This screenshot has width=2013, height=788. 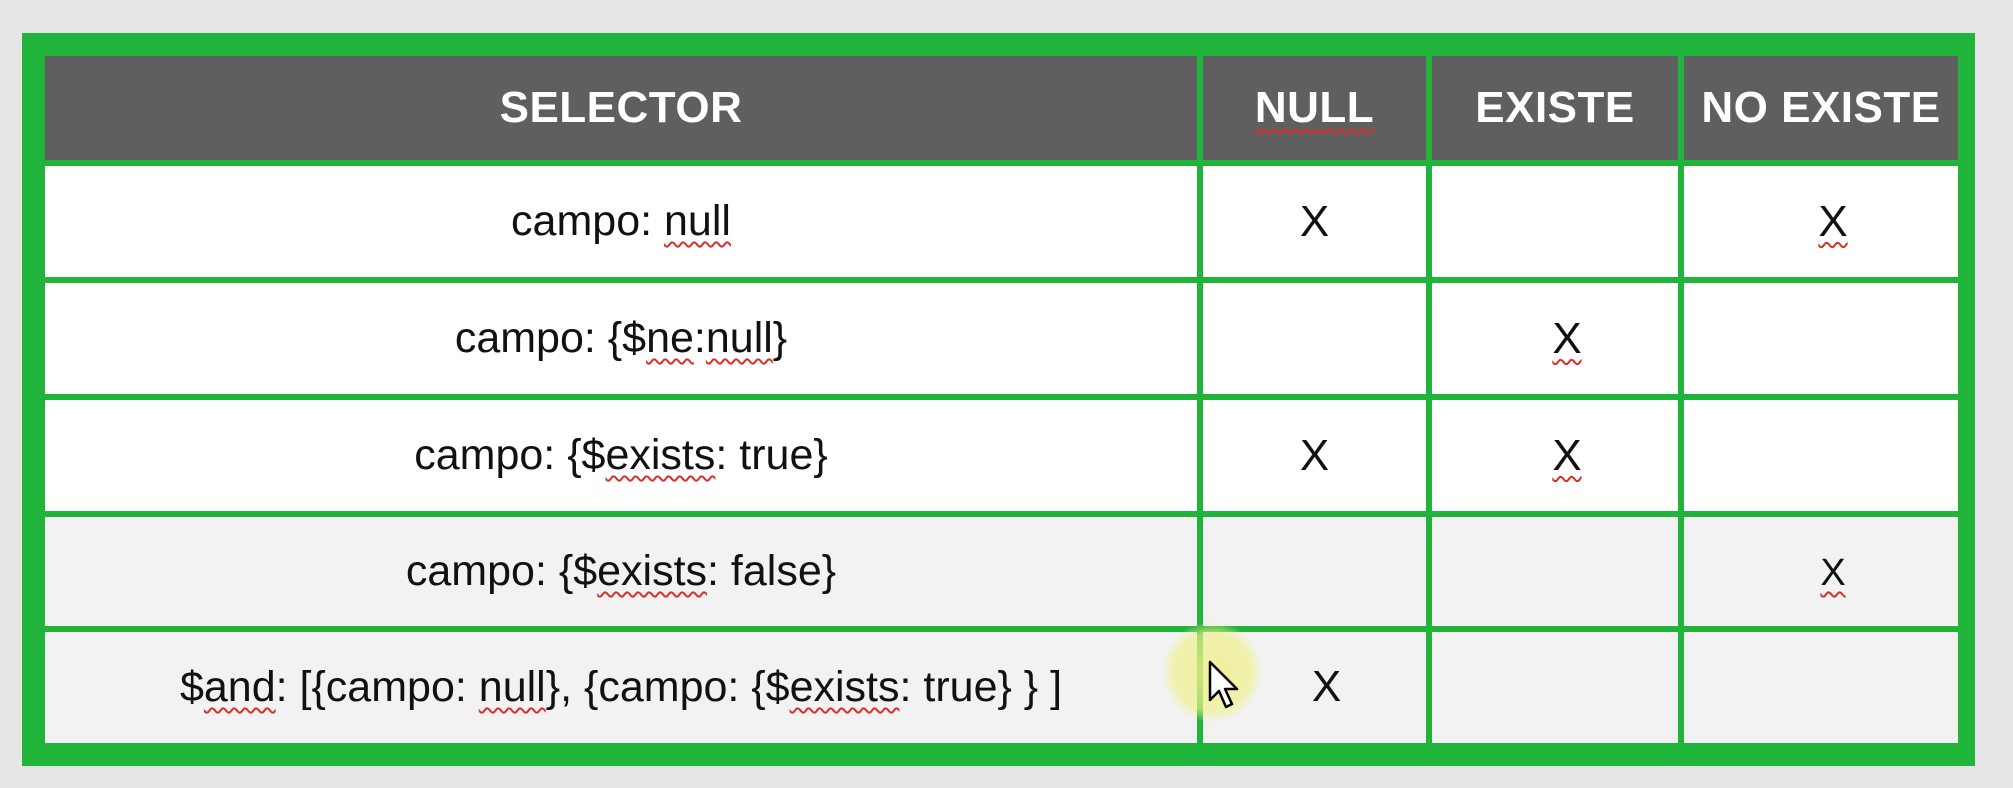 I want to click on header-selector: SELECTOR, so click(x=621, y=108).